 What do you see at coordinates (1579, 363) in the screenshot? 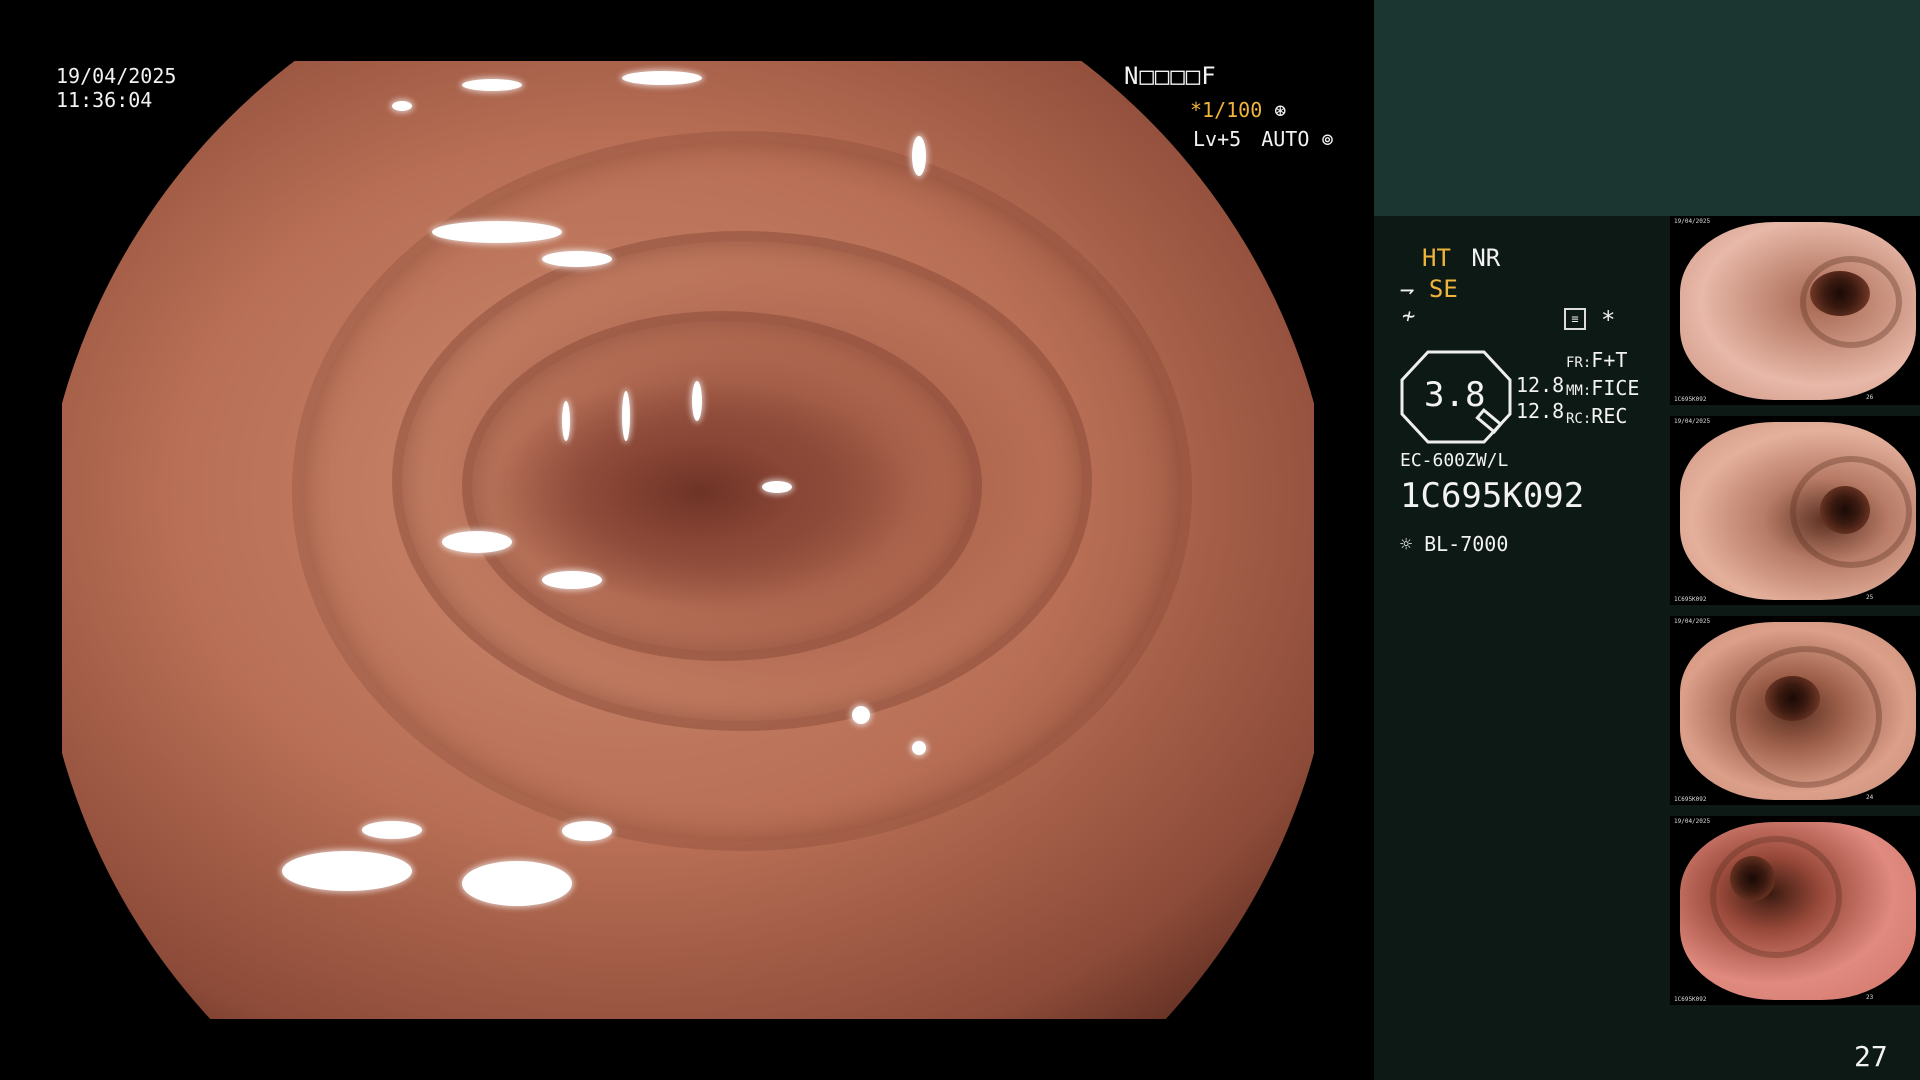
I see `fr-label: FR:` at bounding box center [1579, 363].